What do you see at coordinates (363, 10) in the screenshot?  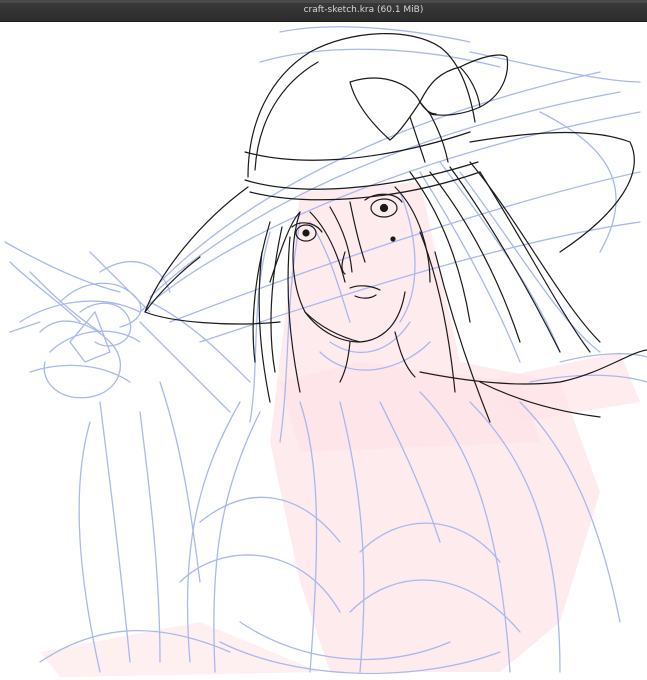 I see `document-title: craft-sketch.kra (60.1 MiB)` at bounding box center [363, 10].